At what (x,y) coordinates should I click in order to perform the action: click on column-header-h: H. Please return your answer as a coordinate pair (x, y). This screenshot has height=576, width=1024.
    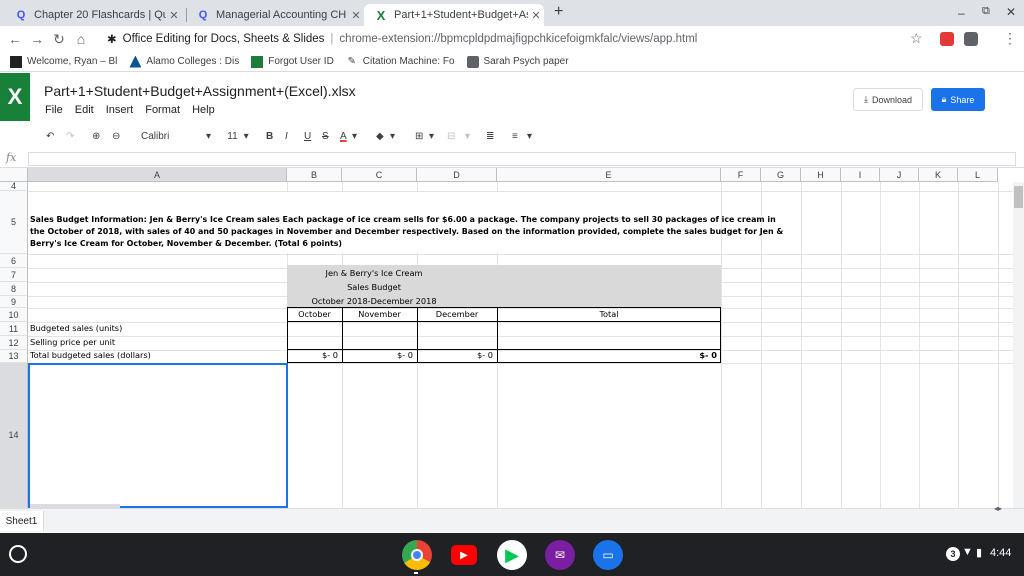
    Looking at the image, I should click on (821, 175).